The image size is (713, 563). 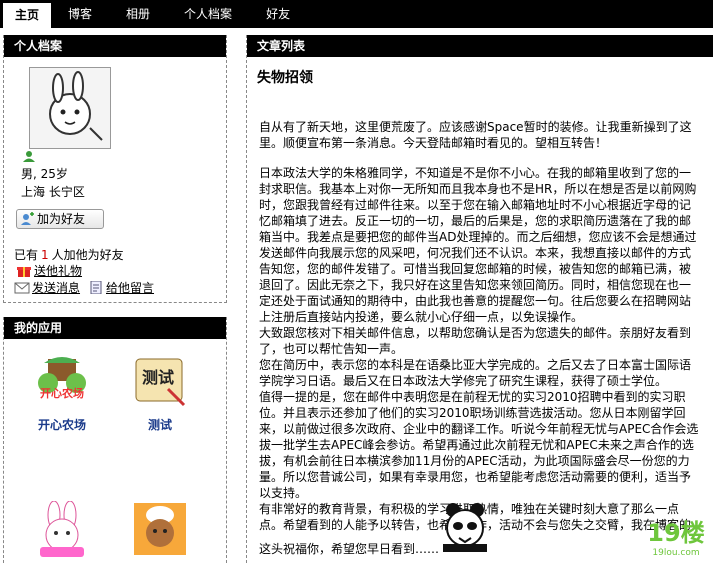 I want to click on nav-home: 主页, so click(x=27, y=15).